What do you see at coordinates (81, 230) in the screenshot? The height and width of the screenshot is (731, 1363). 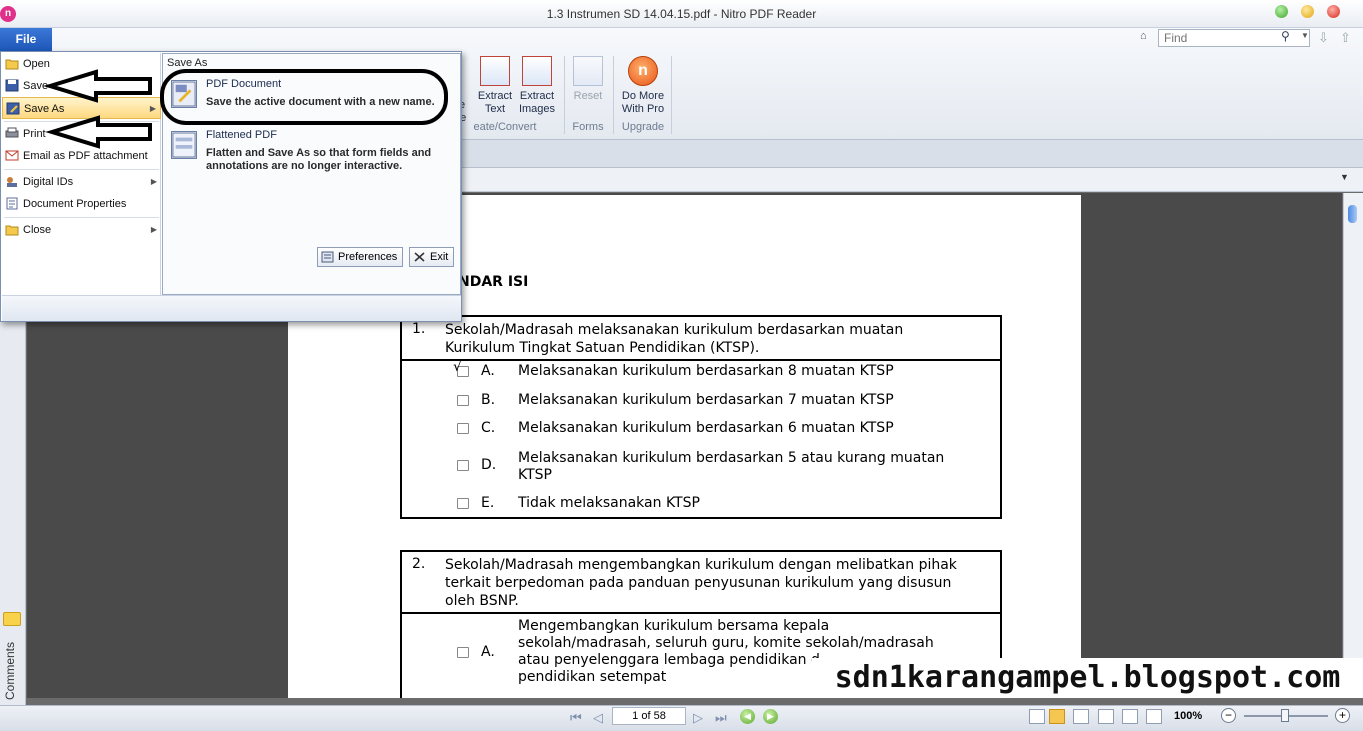 I see `menu-item-close: Close ▶` at bounding box center [81, 230].